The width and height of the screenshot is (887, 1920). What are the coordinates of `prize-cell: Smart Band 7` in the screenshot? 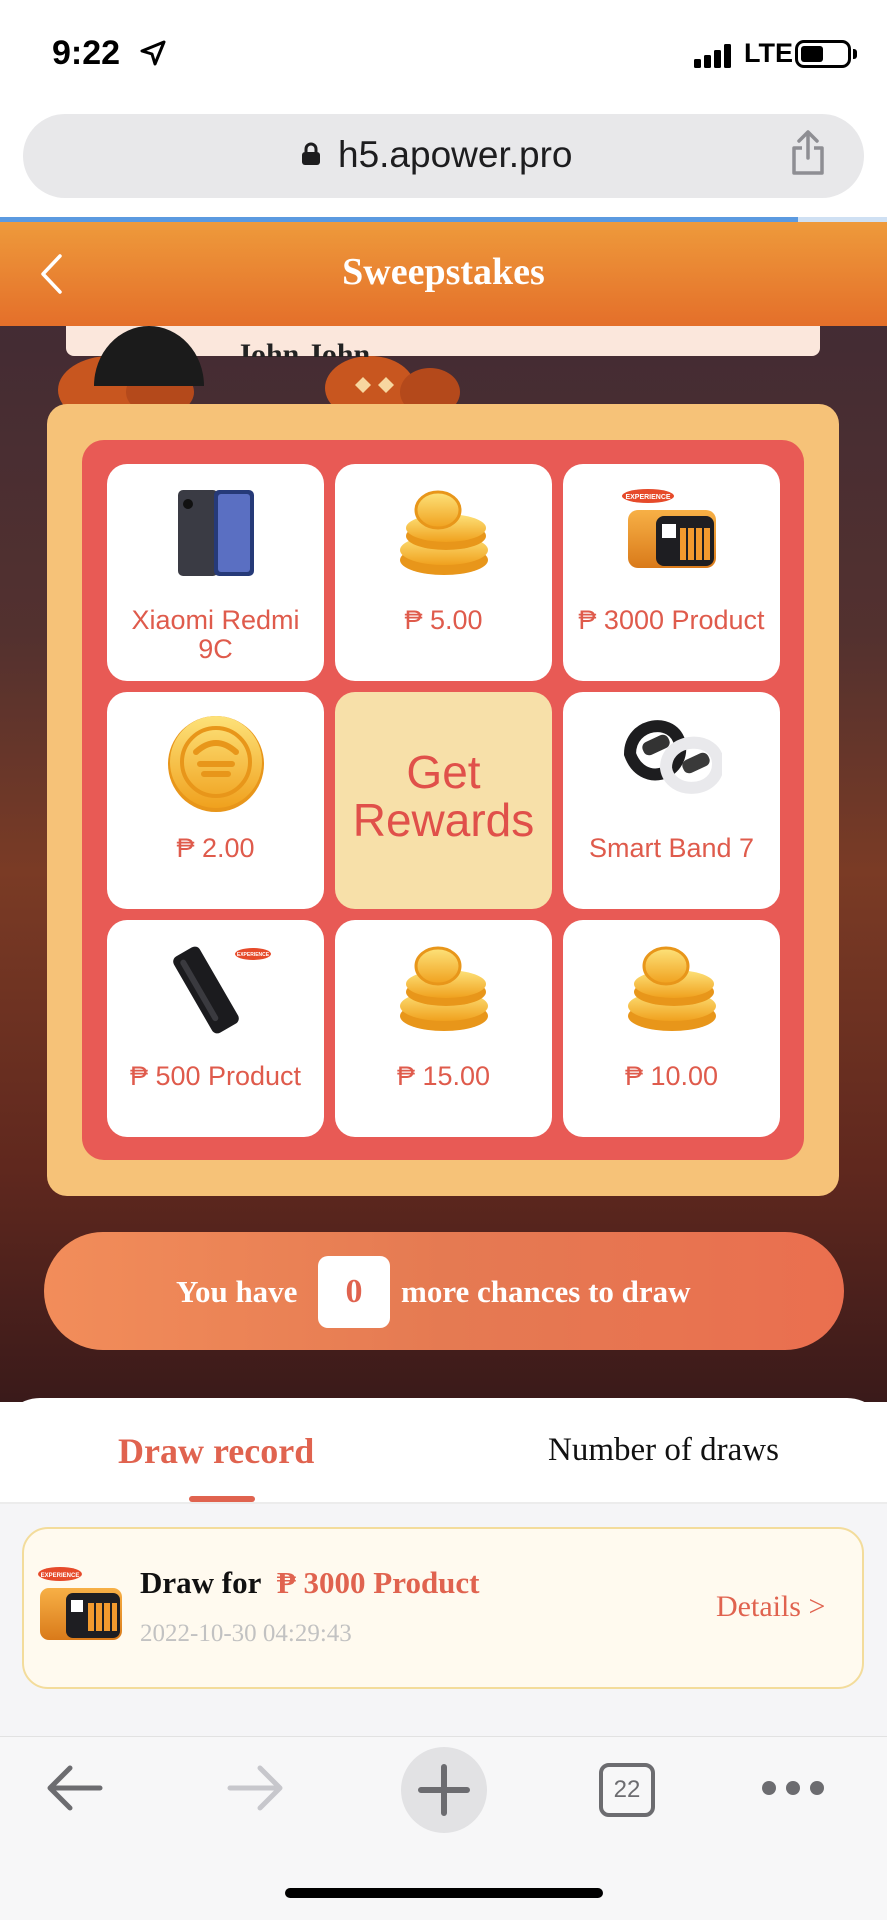 It's located at (671, 800).